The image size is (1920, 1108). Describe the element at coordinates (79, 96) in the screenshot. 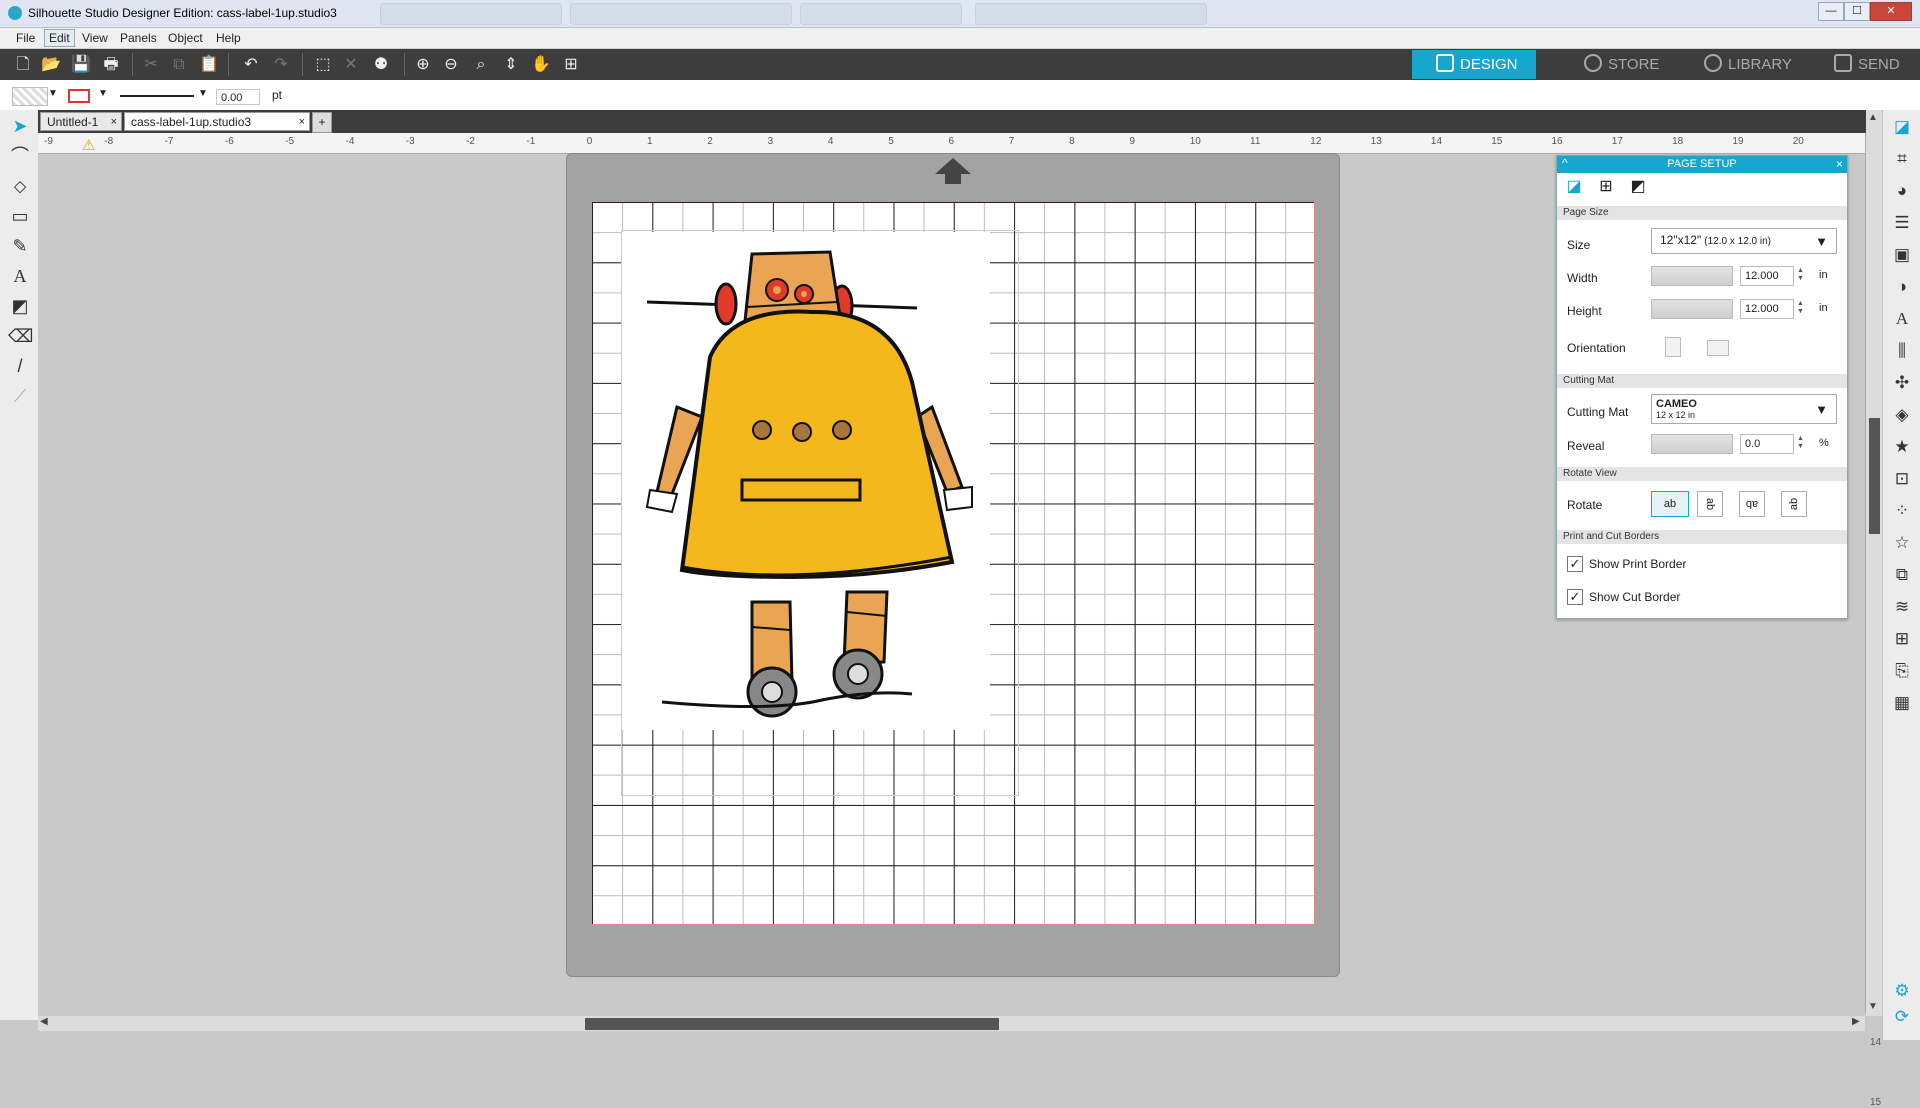

I see `line-color-swatch` at that location.